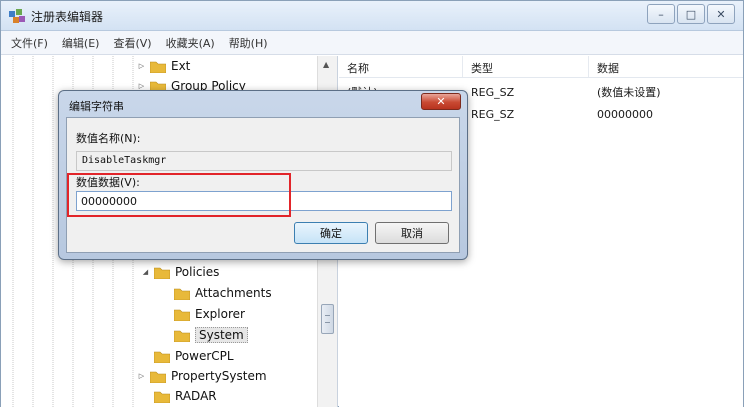 Image resolution: width=744 pixels, height=407 pixels. I want to click on title-bar: 注册表编辑器 – □ ✕, so click(372, 16).